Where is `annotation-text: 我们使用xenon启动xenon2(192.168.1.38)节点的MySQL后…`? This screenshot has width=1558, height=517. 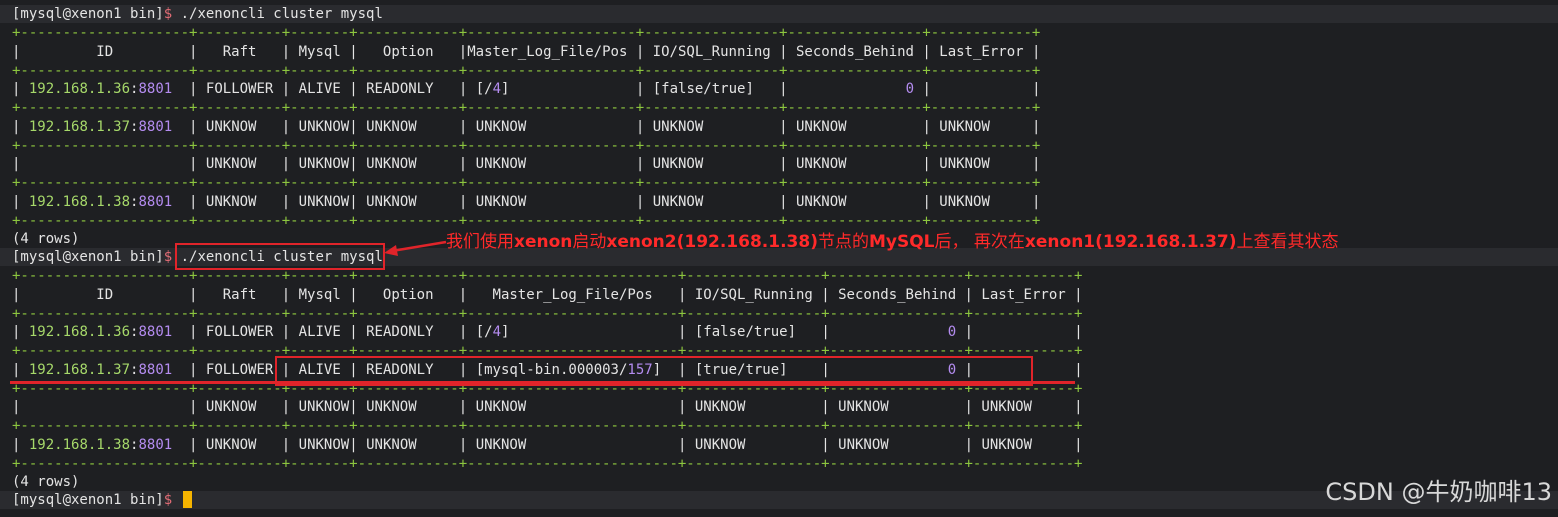
annotation-text: 我们使用xenon启动xenon2(192.168.1.38)节点的MySQL后… is located at coordinates (892, 242).